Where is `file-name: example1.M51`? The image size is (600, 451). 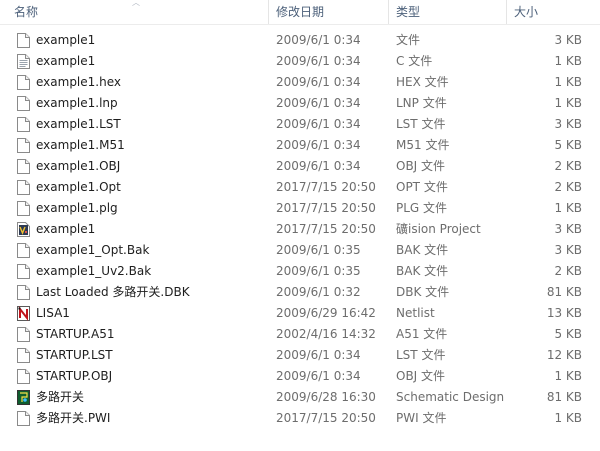
file-name: example1.M51 is located at coordinates (80, 145).